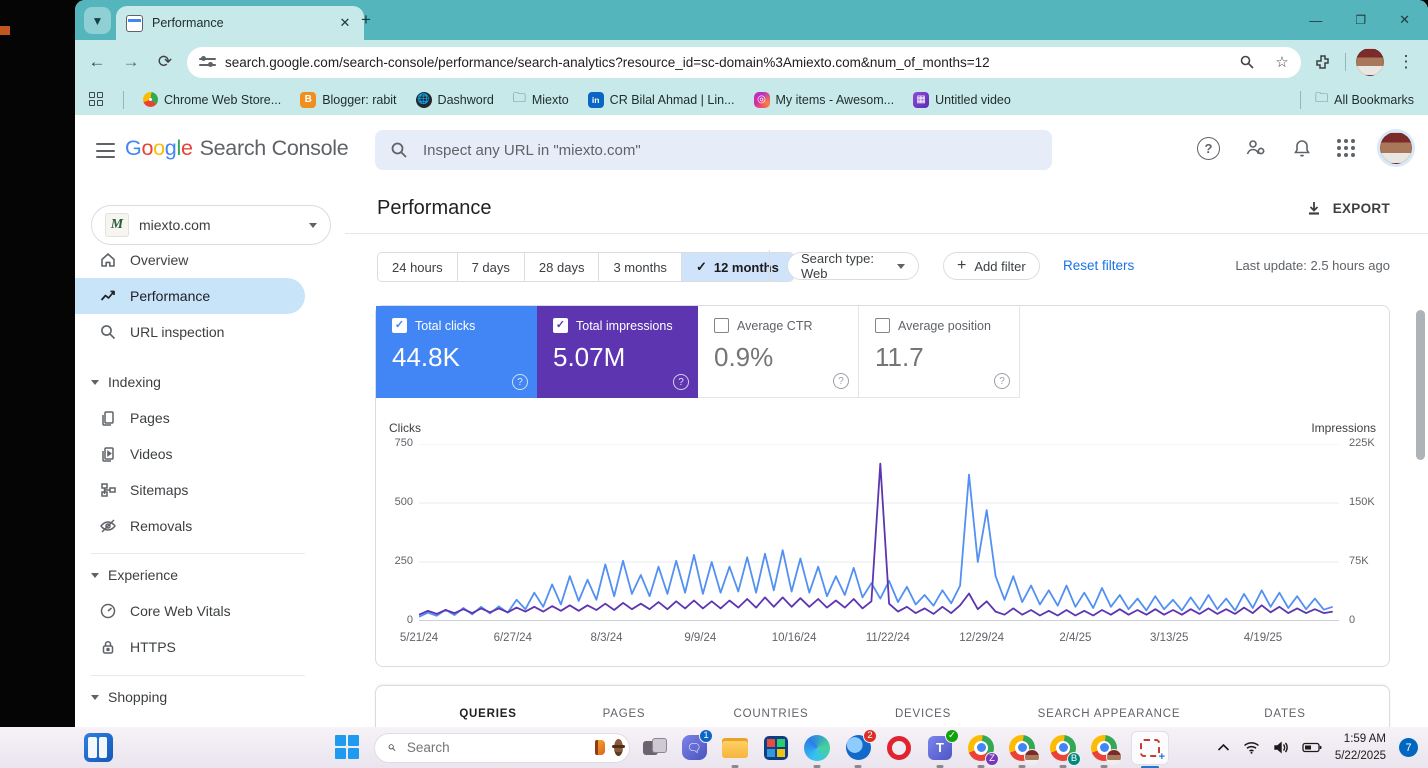 This screenshot has width=1428, height=768. I want to click on task-view-button, so click(655, 747).